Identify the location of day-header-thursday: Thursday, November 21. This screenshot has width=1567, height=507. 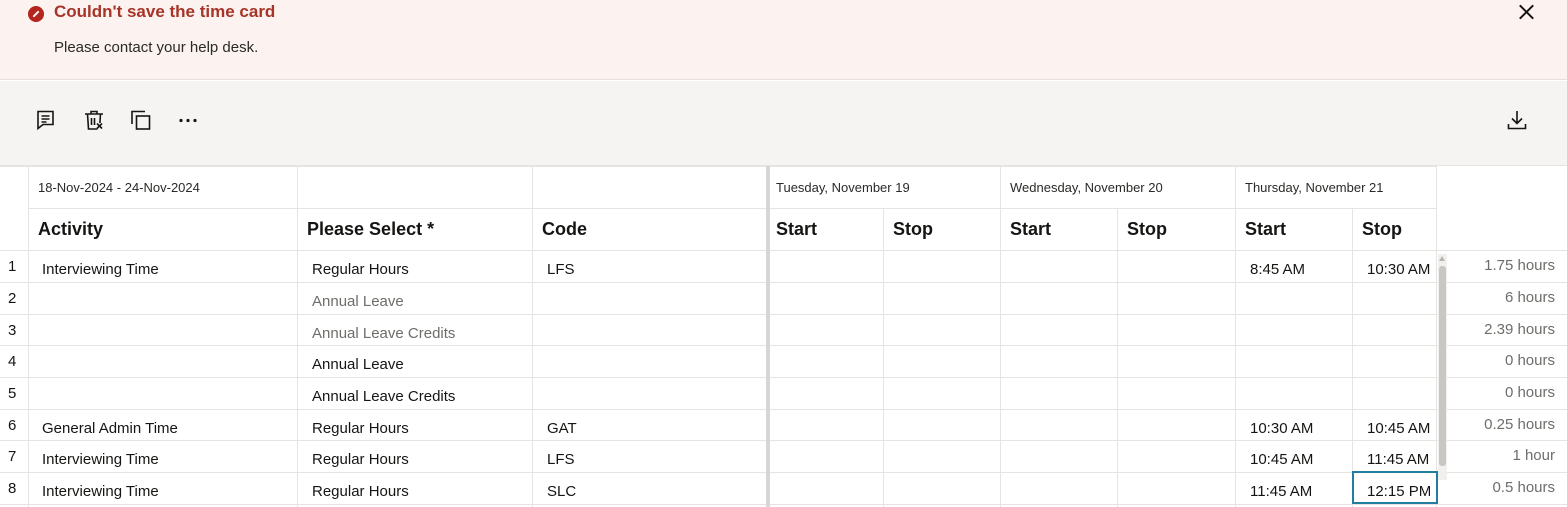
(1314, 187).